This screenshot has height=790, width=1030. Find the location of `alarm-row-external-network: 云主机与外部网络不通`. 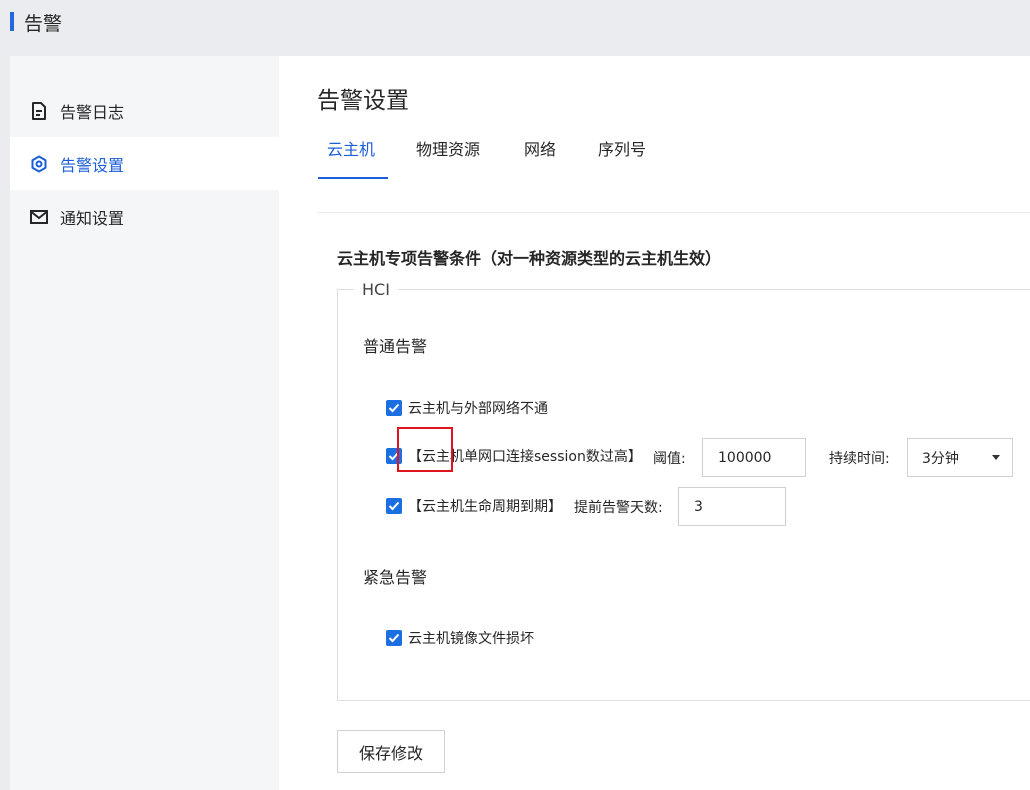

alarm-row-external-network: 云主机与外部网络不通 is located at coordinates (467, 408).